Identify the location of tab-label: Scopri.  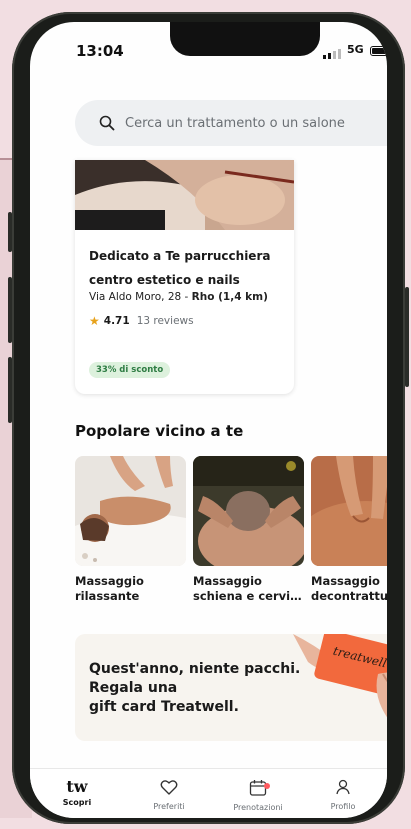
(77, 802).